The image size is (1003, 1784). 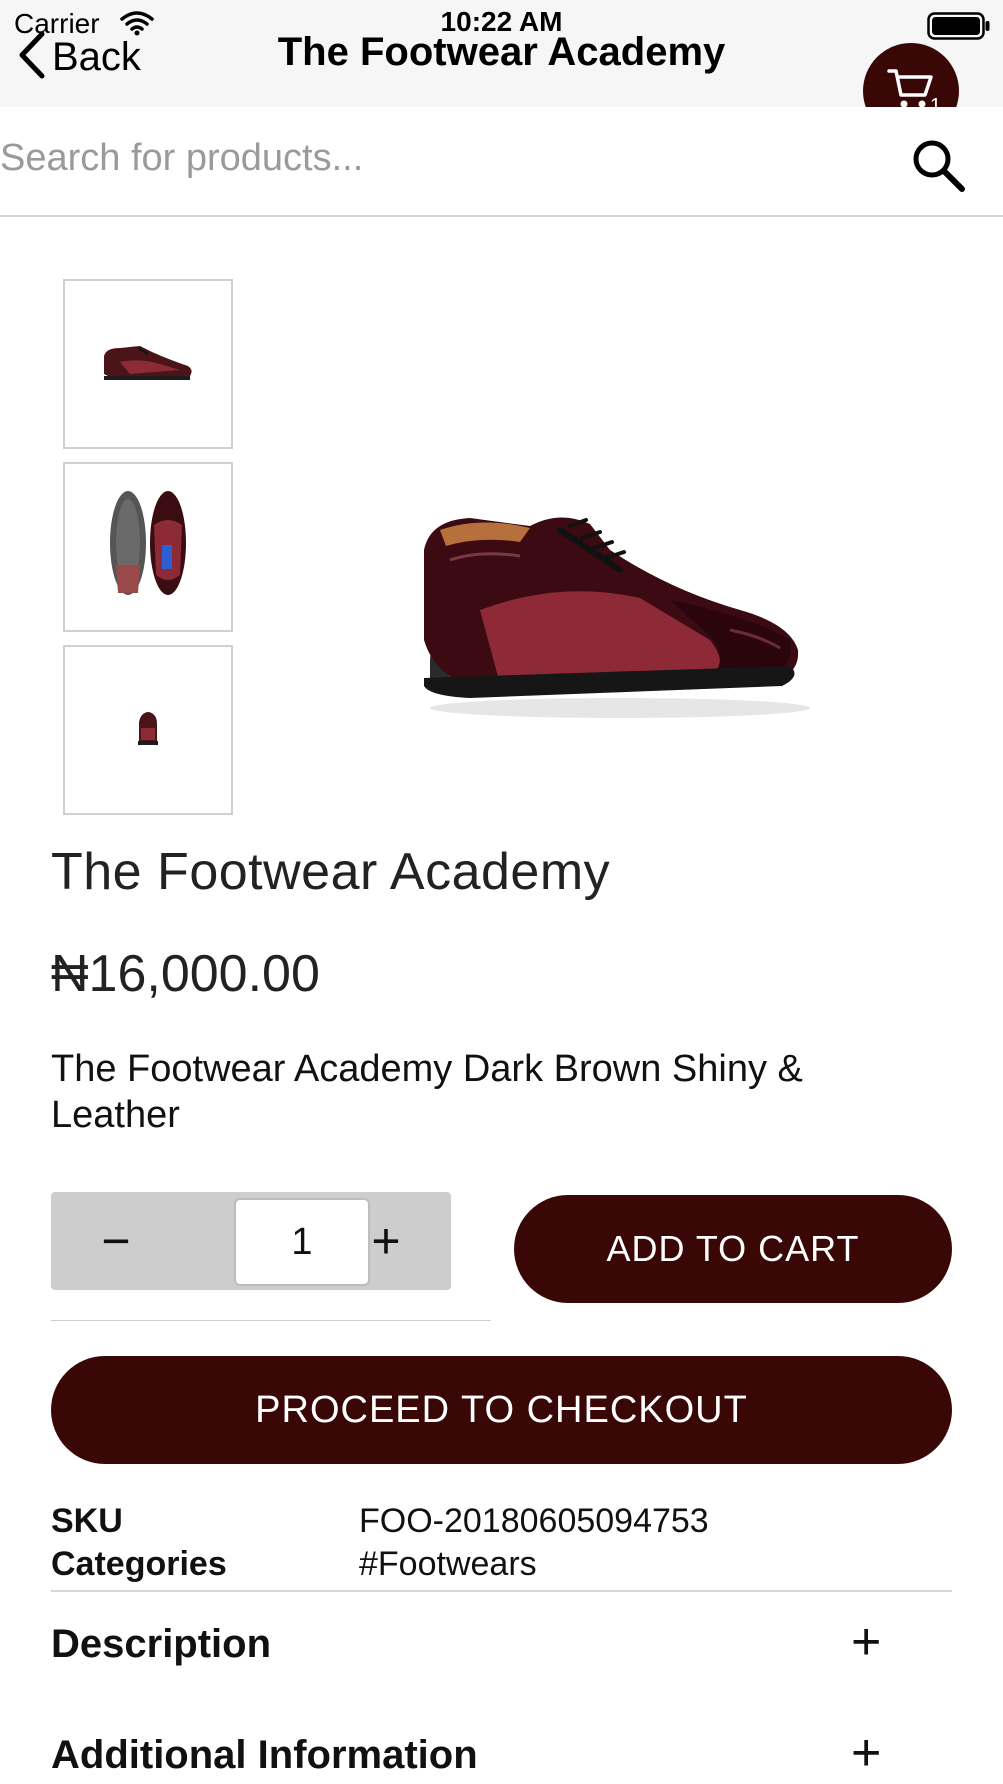 I want to click on description-accordion: Description +, so click(x=501, y=1659).